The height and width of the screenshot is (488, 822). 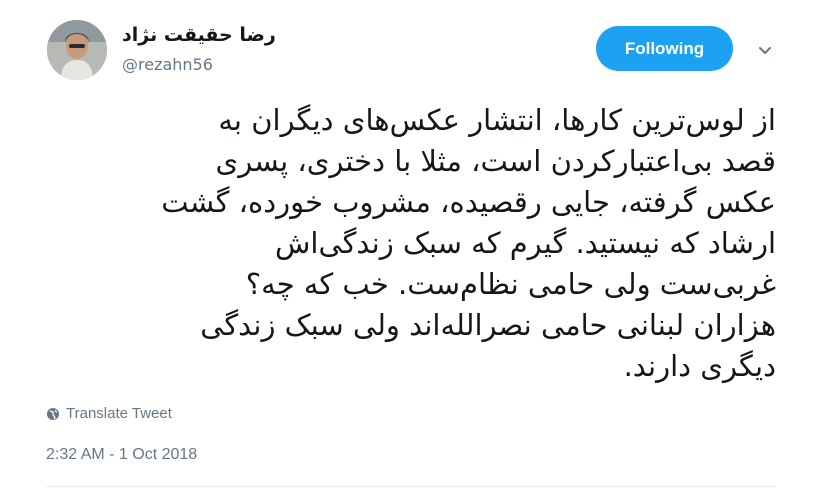 What do you see at coordinates (699, 366) in the screenshot?
I see `tweet-line: دیگری دارند.` at bounding box center [699, 366].